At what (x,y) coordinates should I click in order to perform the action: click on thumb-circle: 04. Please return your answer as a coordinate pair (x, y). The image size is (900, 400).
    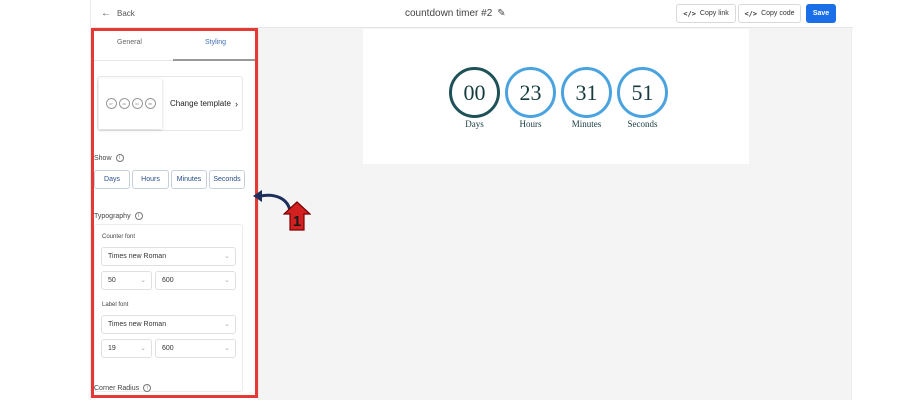
    Looking at the image, I should click on (137, 103).